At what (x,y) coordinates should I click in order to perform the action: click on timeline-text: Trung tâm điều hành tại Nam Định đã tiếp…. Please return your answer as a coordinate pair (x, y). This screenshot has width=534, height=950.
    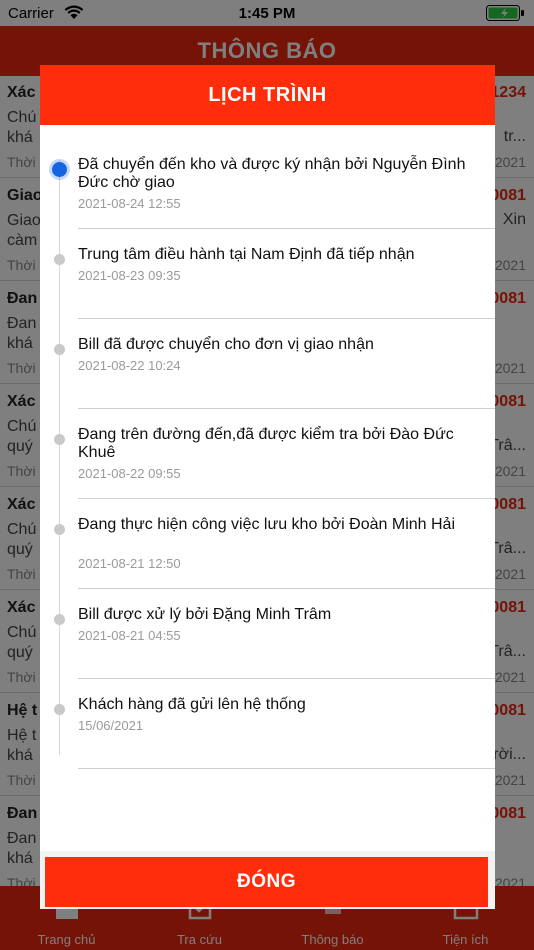
    Looking at the image, I should click on (246, 254).